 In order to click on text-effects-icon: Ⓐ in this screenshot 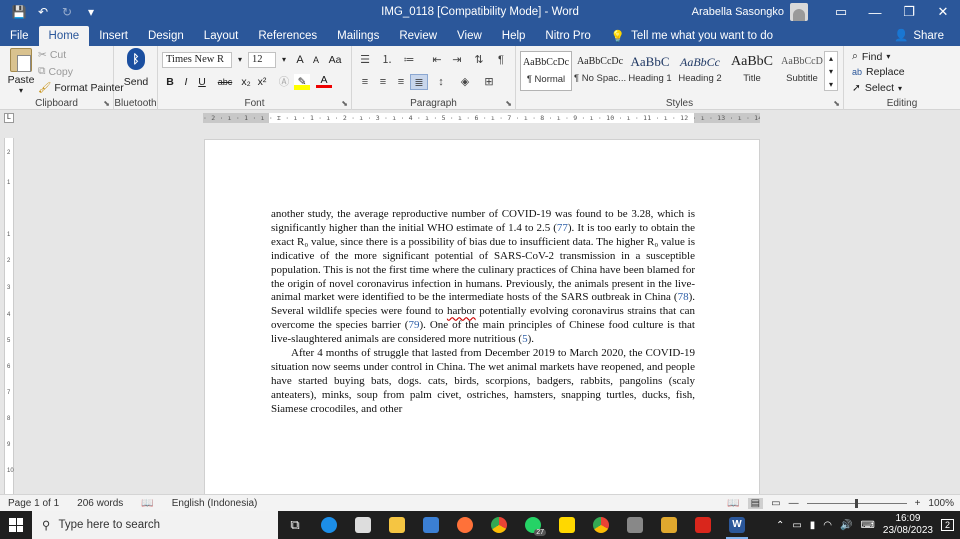, I will do `click(284, 82)`.